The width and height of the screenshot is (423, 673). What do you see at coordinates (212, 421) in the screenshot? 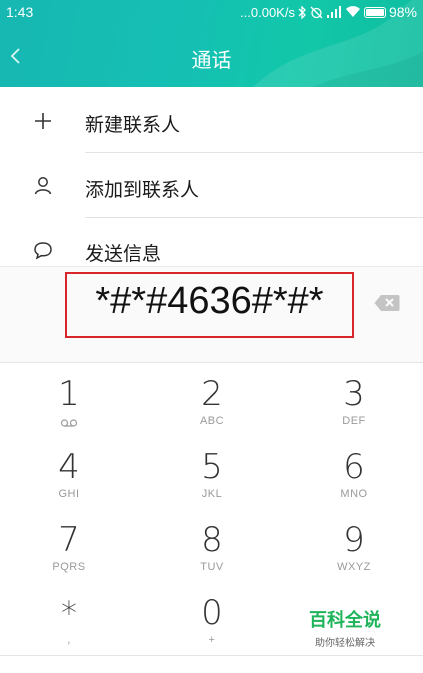
I see `key-letters: ABC` at bounding box center [212, 421].